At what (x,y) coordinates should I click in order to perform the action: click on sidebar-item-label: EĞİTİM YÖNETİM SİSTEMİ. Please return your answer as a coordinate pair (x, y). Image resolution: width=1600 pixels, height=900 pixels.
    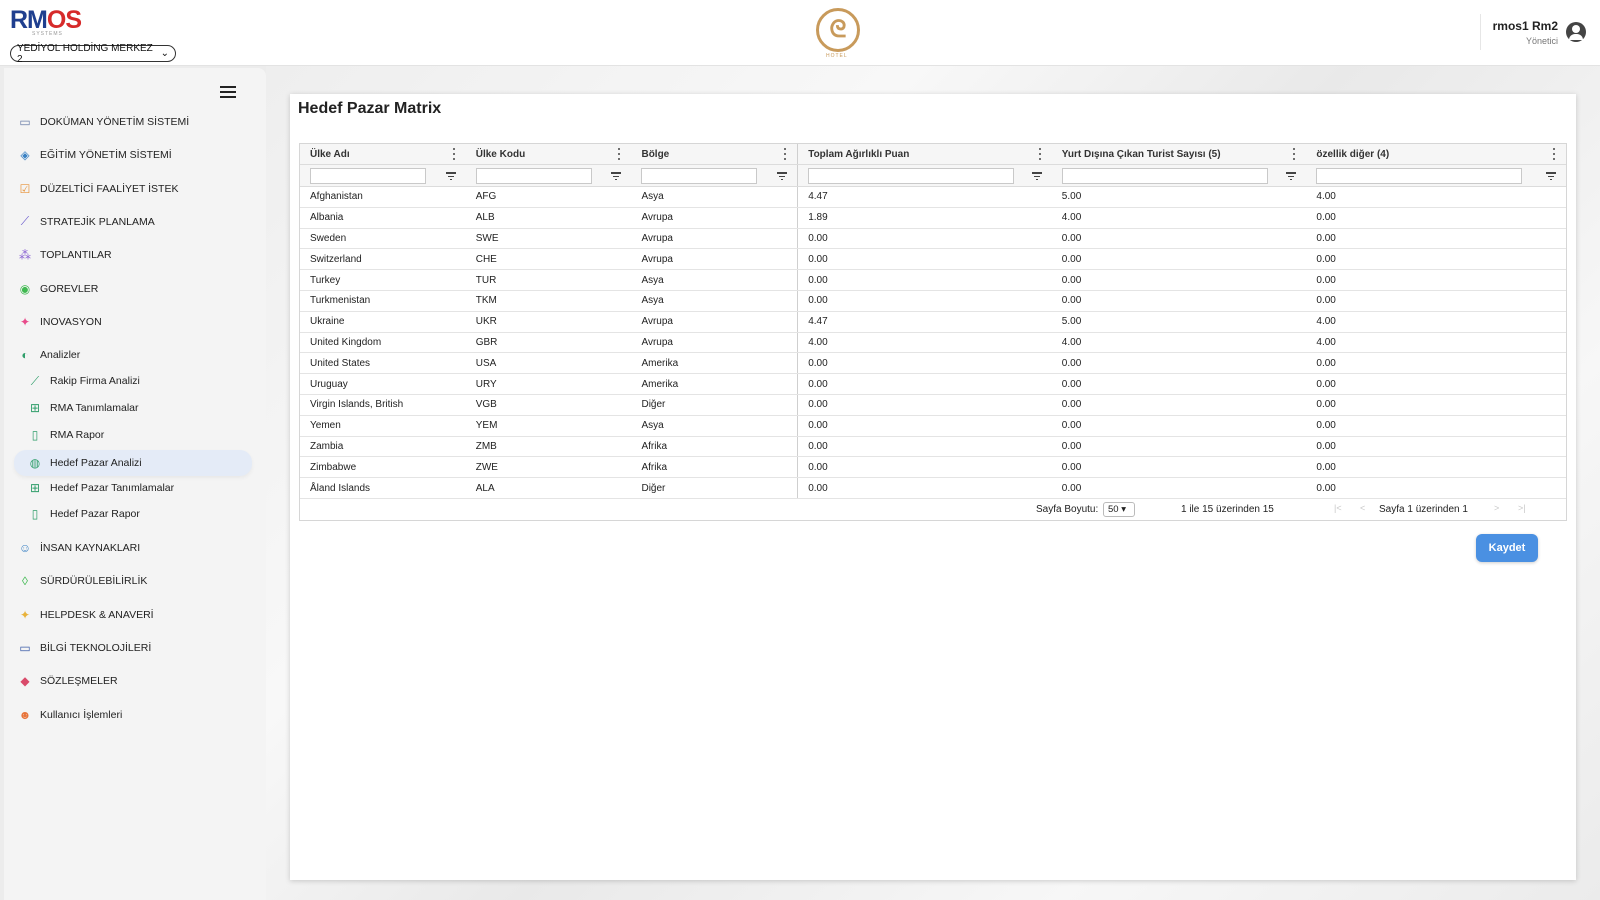
    Looking at the image, I should click on (106, 155).